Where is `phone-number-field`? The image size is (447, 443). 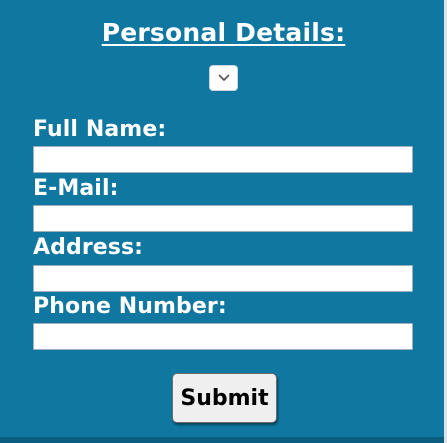
phone-number-field is located at coordinates (223, 336).